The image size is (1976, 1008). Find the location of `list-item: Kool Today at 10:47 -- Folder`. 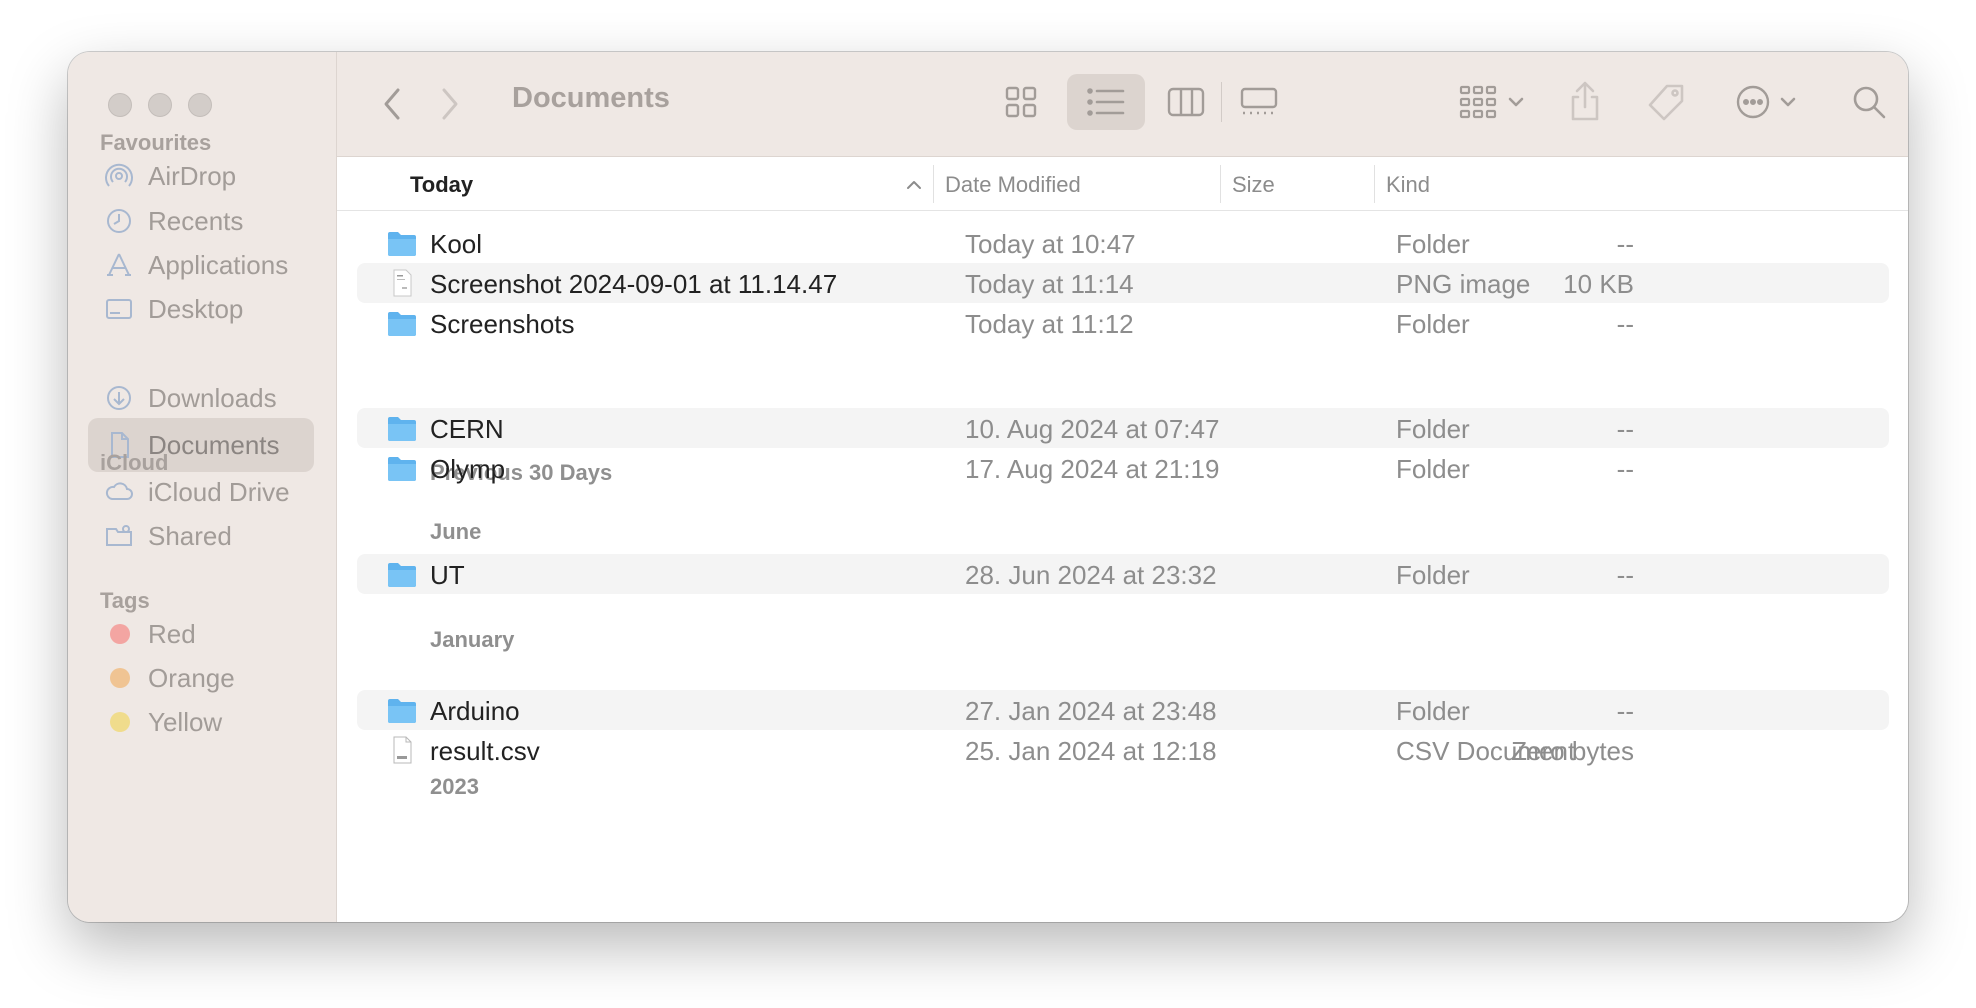

list-item: Kool Today at 10:47 -- Folder is located at coordinates (1123, 243).